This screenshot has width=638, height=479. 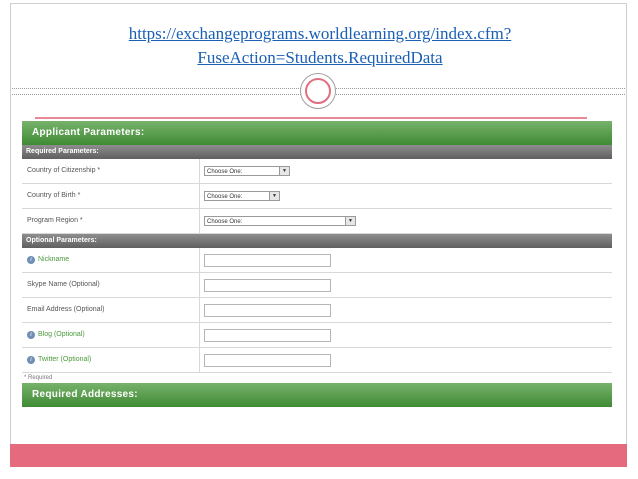 What do you see at coordinates (225, 197) in the screenshot?
I see `birth-select-value: Choose One:` at bounding box center [225, 197].